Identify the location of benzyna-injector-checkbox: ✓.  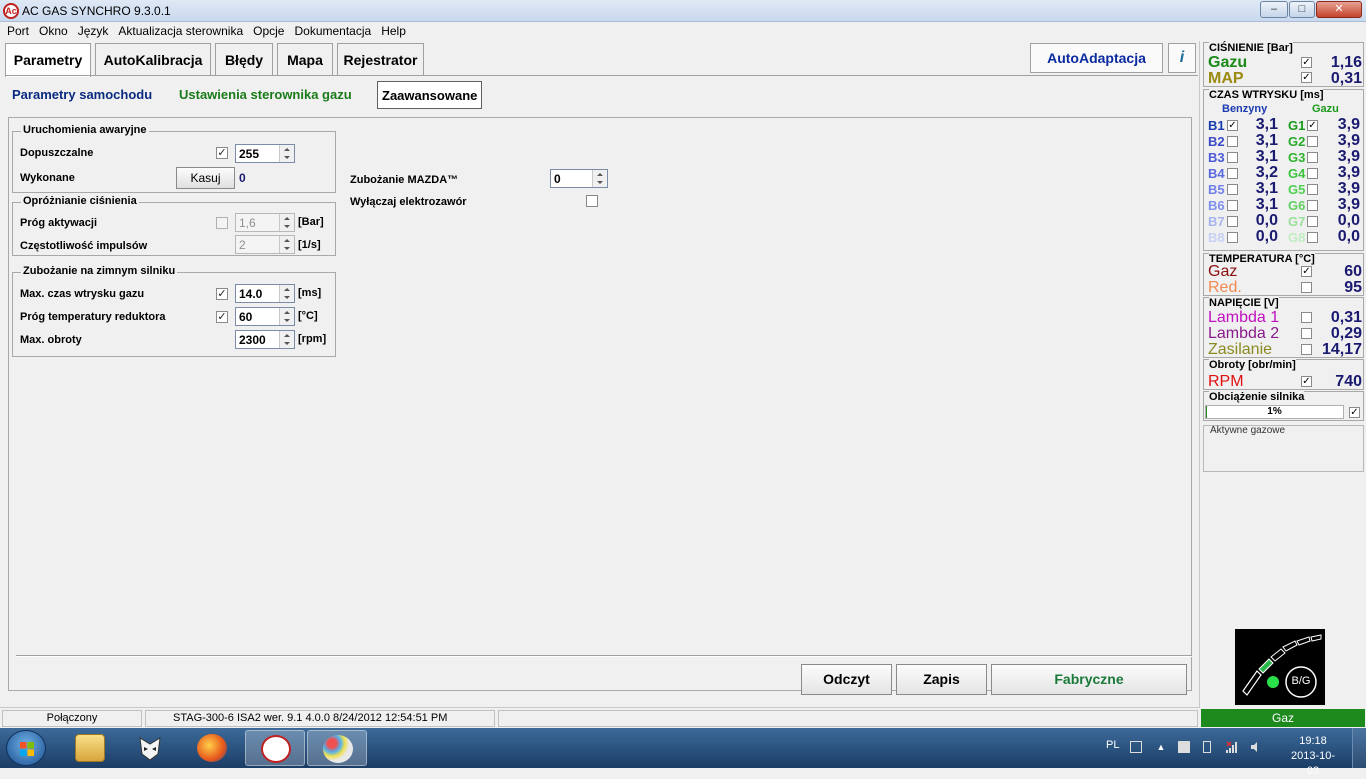
(1232, 125).